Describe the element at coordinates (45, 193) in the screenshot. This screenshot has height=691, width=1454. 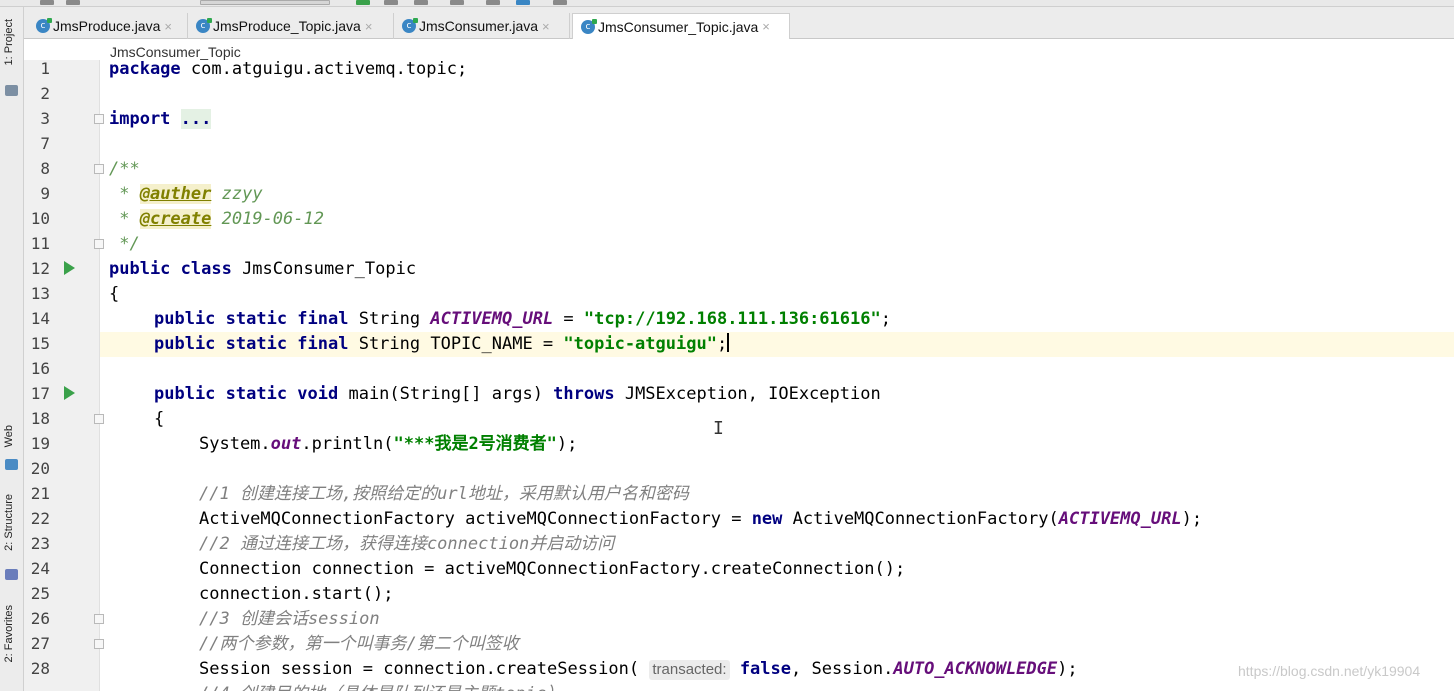
I see `line-number: 9` at that location.